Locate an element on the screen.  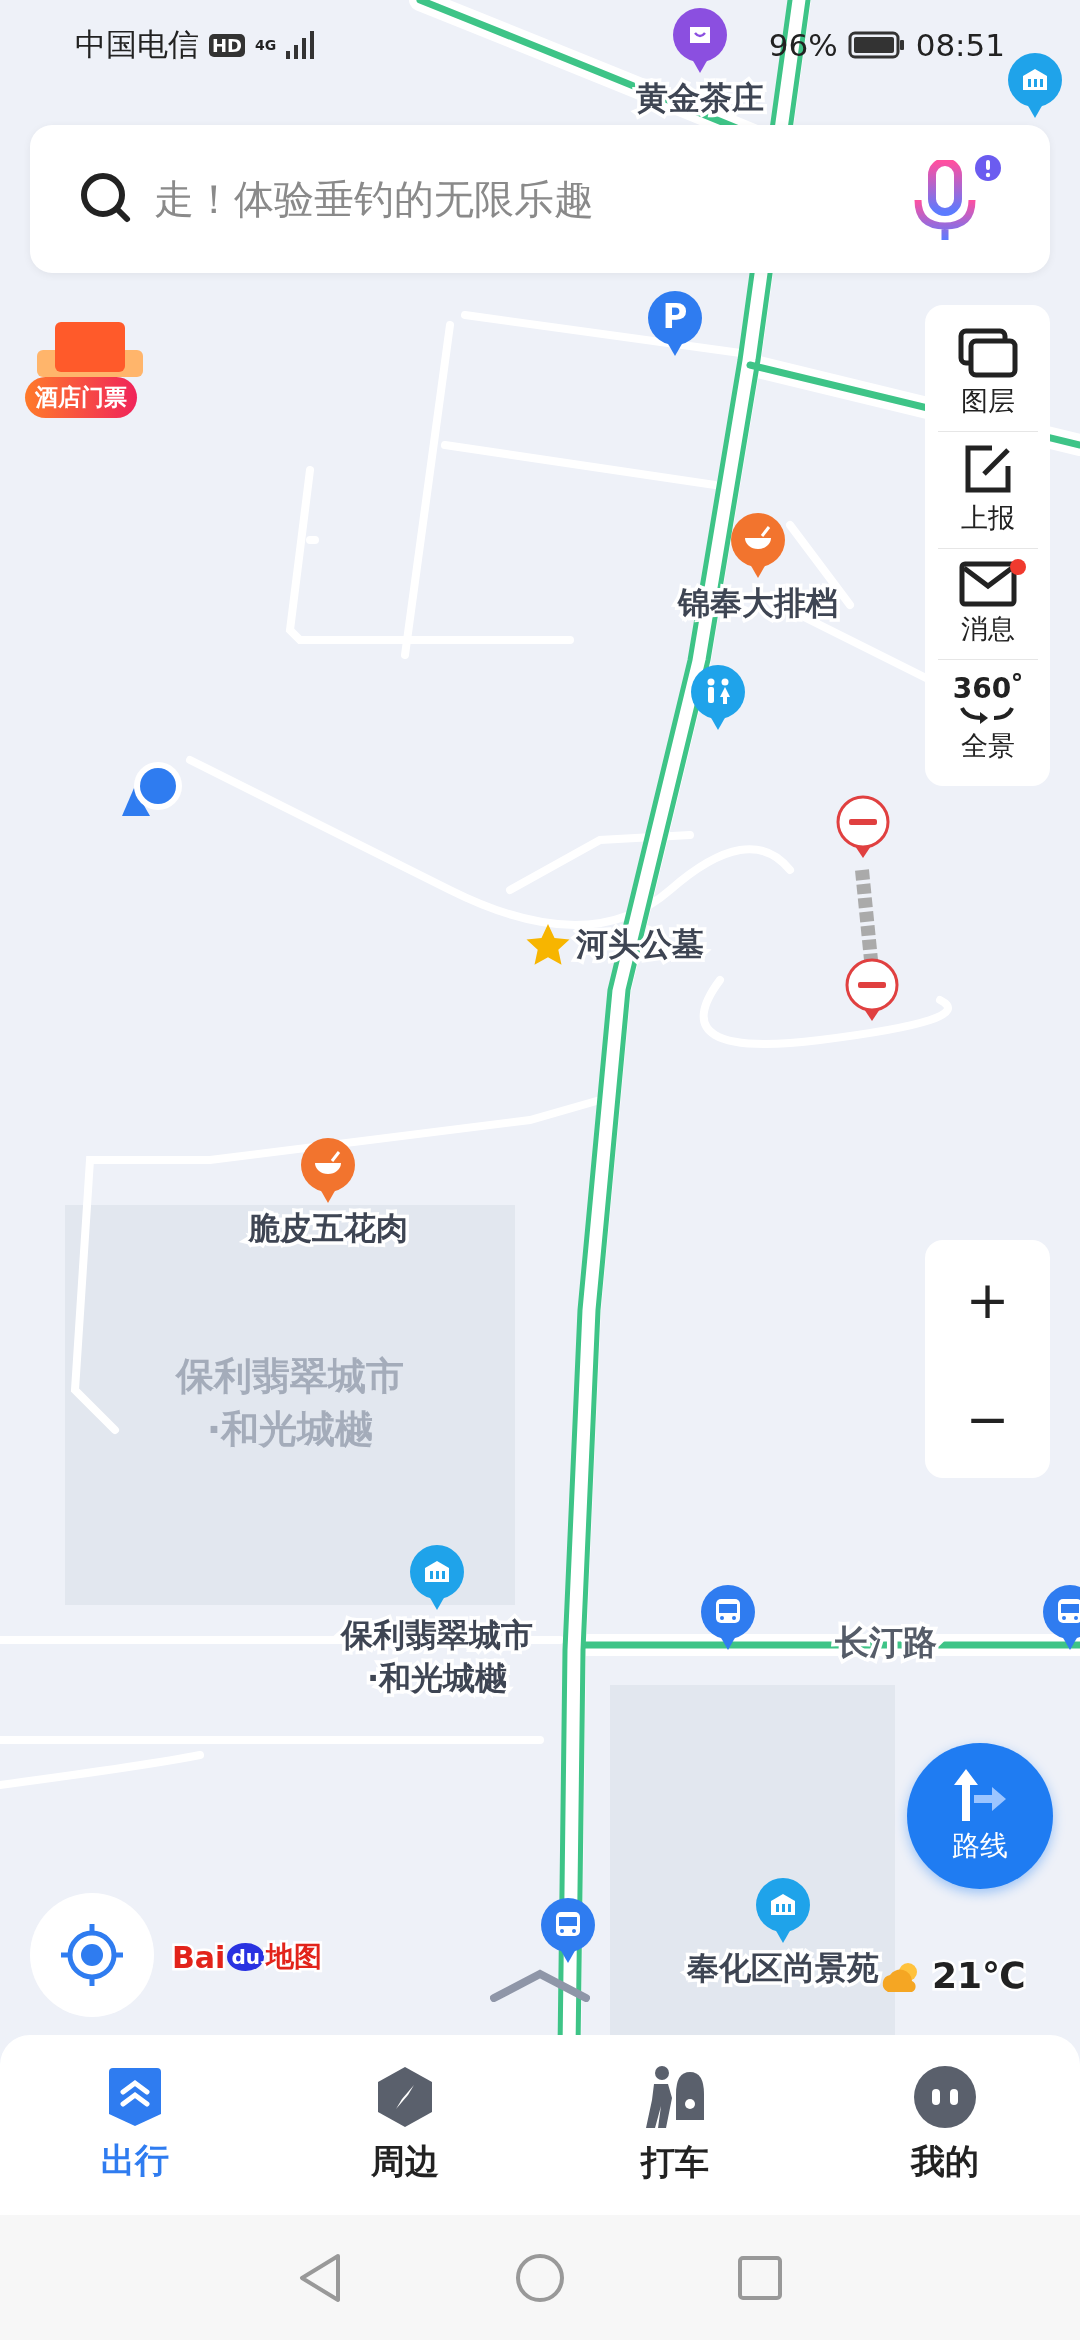
place-label: 脆皮五花肉 is located at coordinates (328, 1229).